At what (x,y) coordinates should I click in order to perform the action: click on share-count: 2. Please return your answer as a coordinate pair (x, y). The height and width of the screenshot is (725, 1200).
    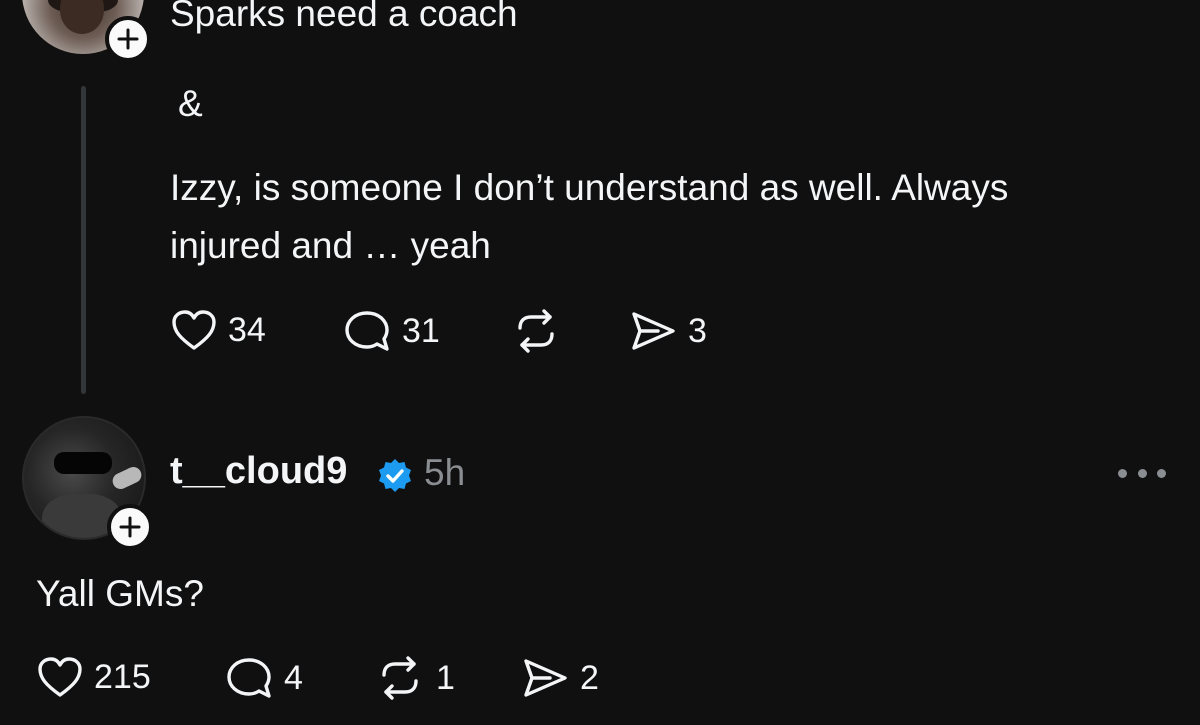
    Looking at the image, I should click on (589, 677).